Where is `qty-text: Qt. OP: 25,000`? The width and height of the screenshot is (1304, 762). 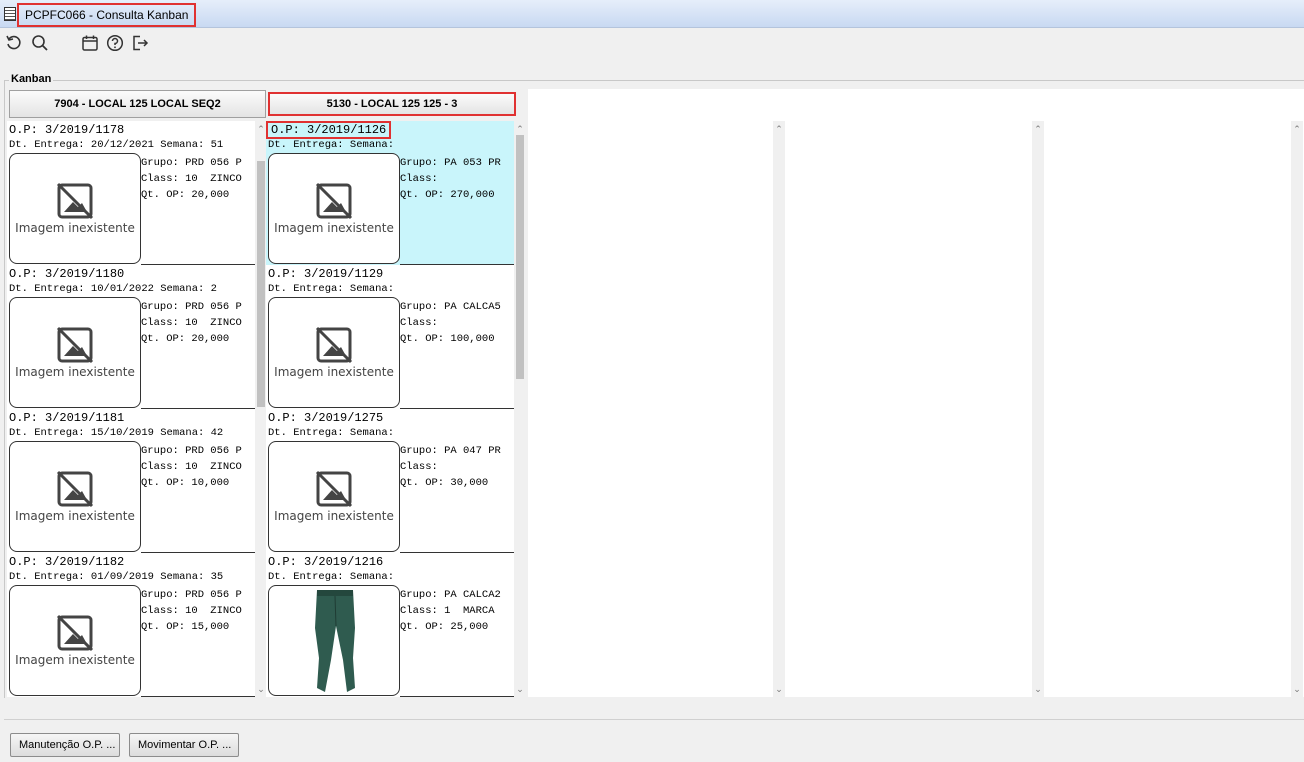 qty-text: Qt. OP: 25,000 is located at coordinates (444, 627).